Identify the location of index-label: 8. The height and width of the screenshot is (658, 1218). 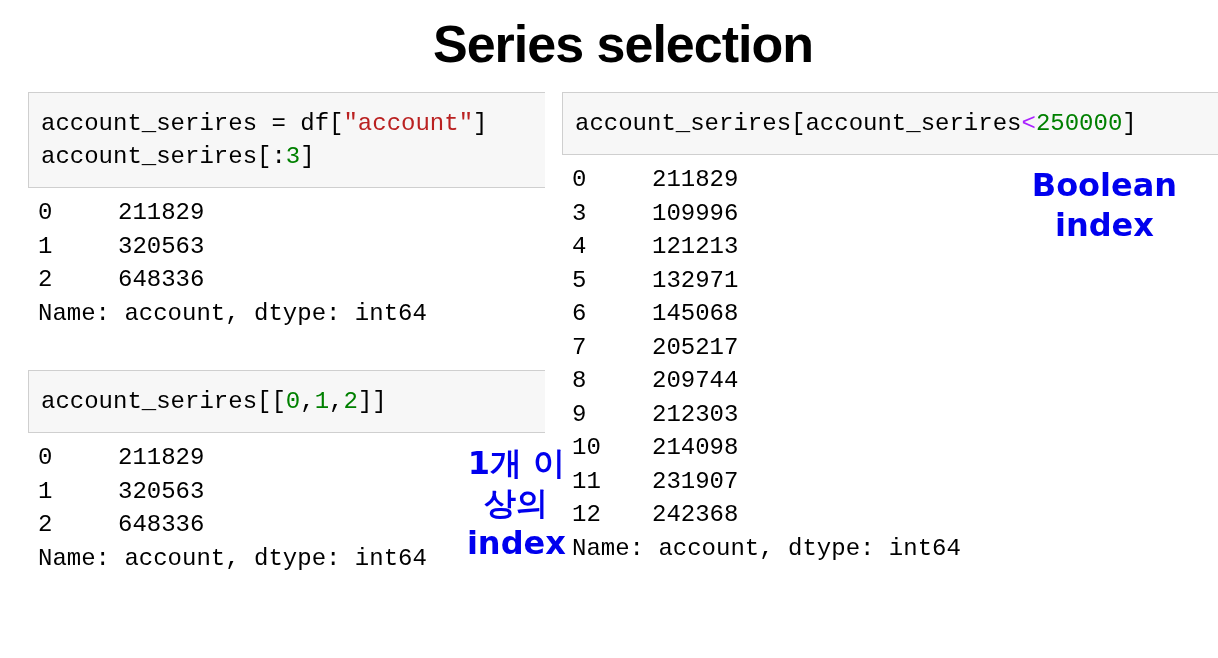
(580, 381).